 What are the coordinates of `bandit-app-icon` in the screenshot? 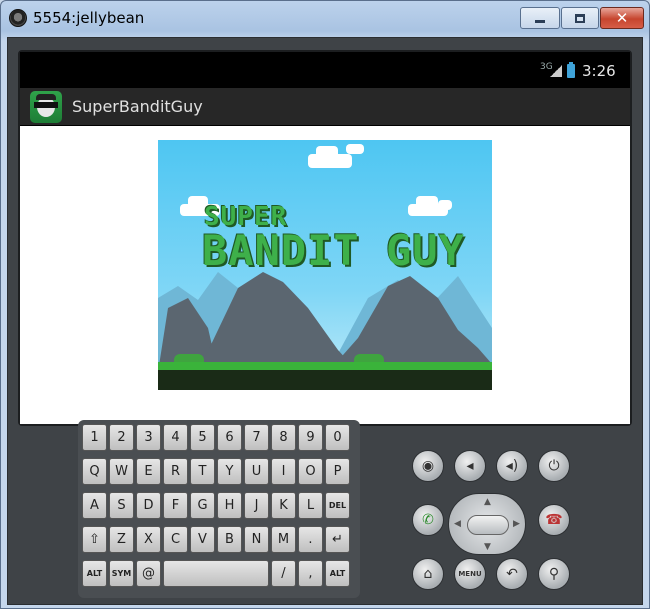 It's located at (46, 107).